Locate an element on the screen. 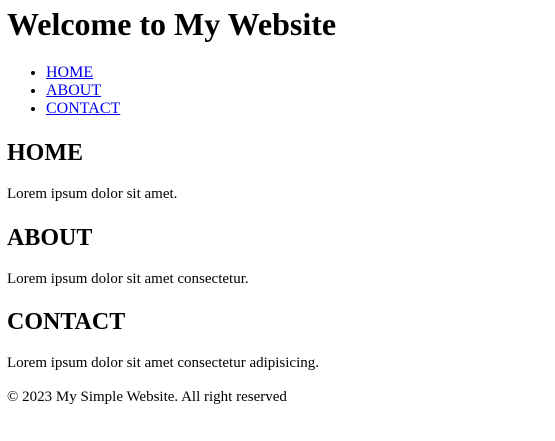 The width and height of the screenshot is (555, 441). nav-item-home: HOME is located at coordinates (83, 73).